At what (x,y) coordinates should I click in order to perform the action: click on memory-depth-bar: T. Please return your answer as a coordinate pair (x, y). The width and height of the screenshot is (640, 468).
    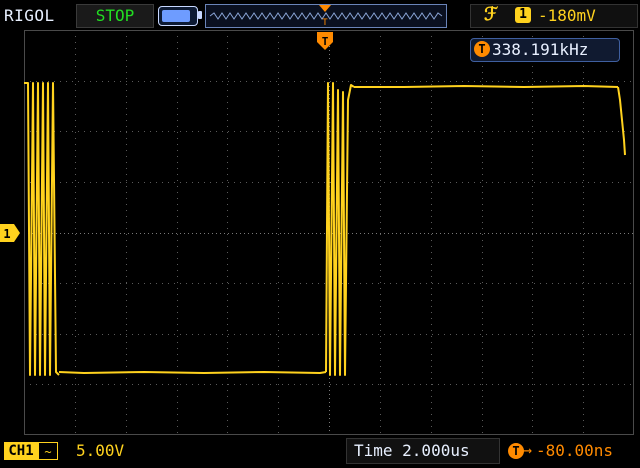
    Looking at the image, I should click on (326, 16).